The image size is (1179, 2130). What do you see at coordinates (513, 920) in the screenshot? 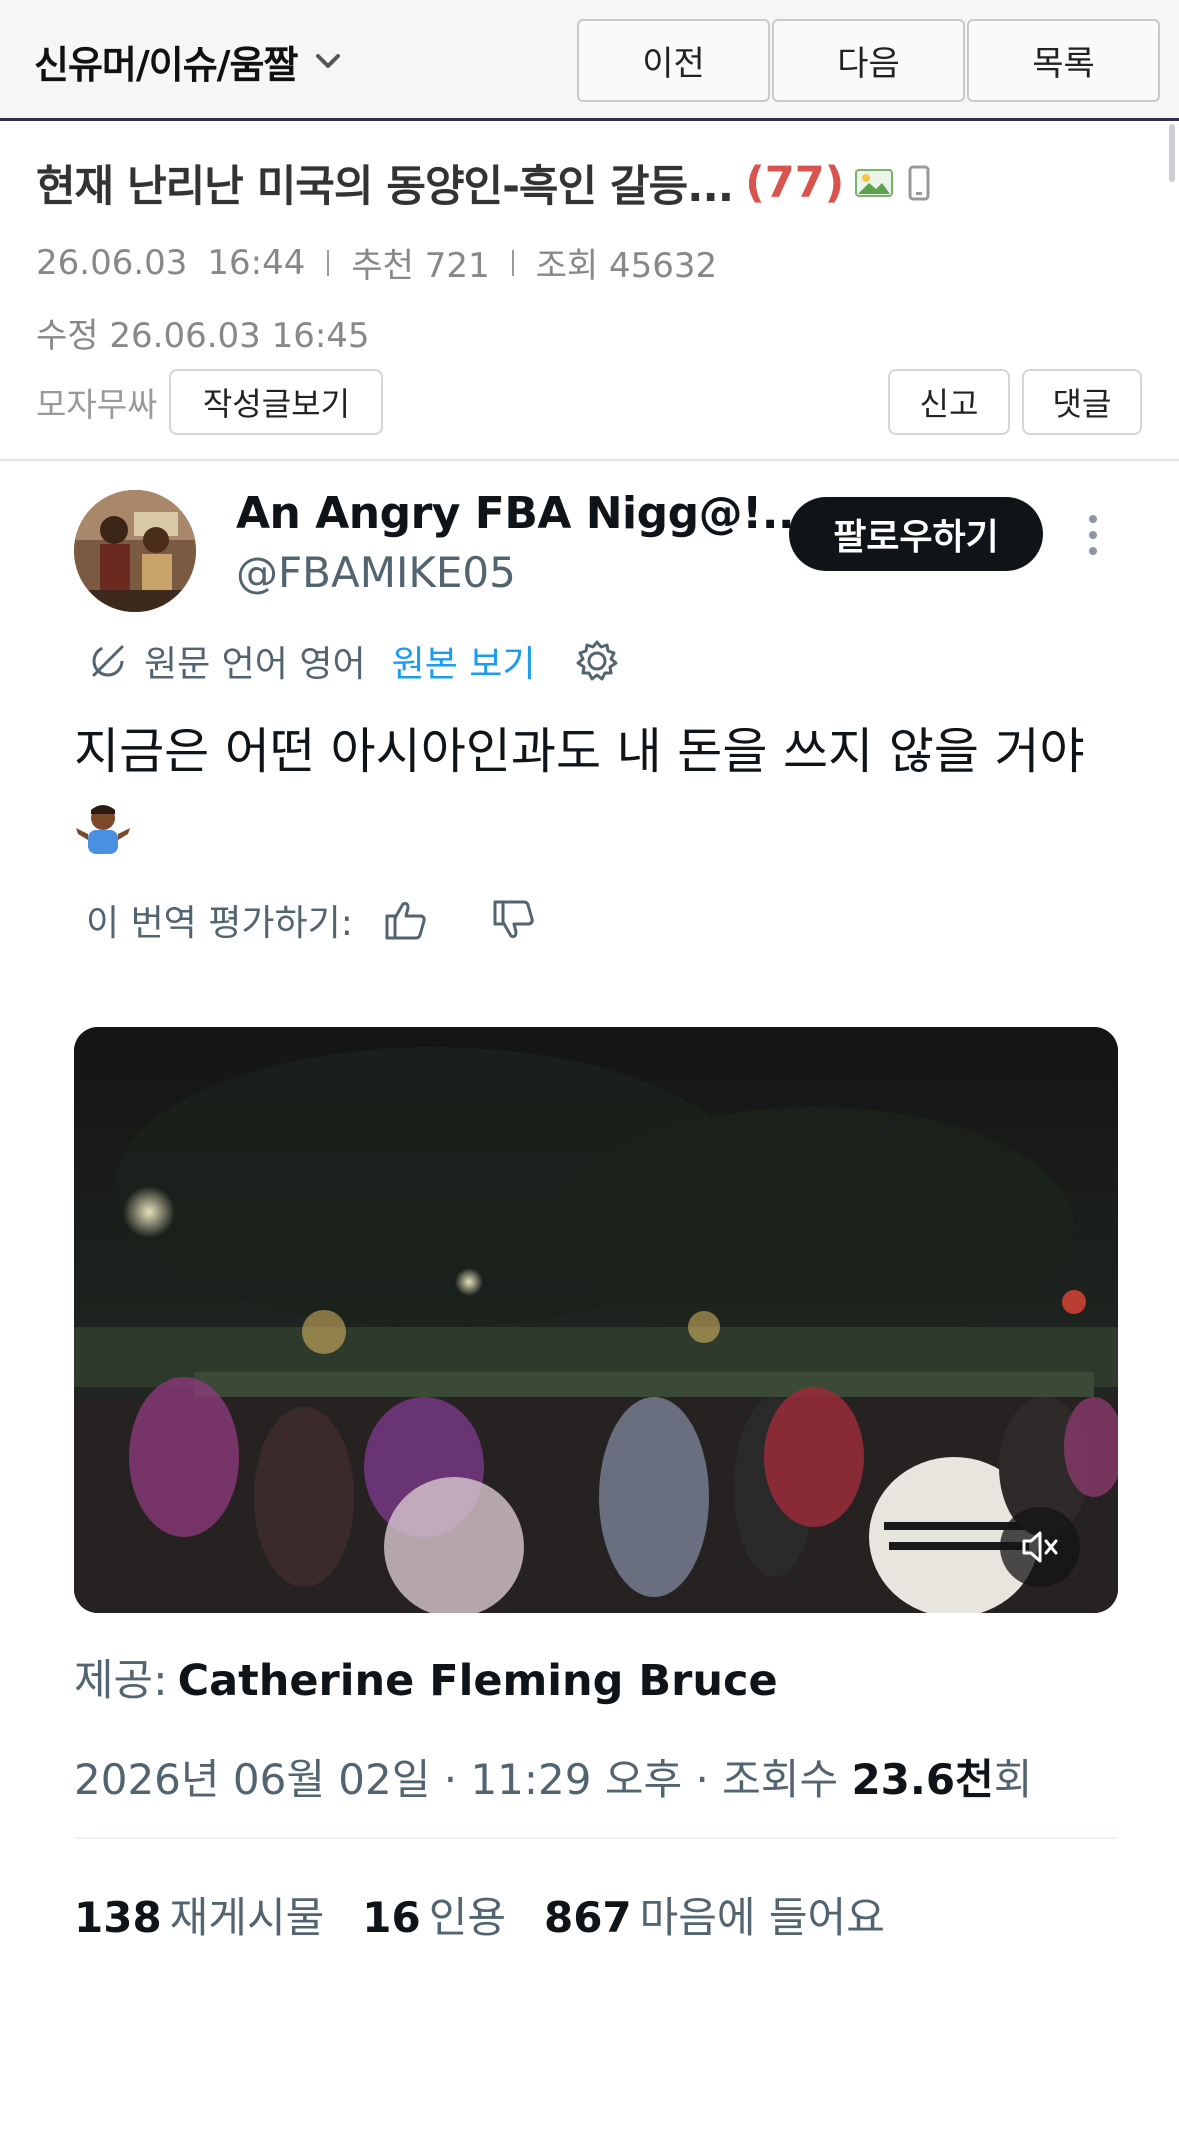
I see `thumbs-down-icon` at bounding box center [513, 920].